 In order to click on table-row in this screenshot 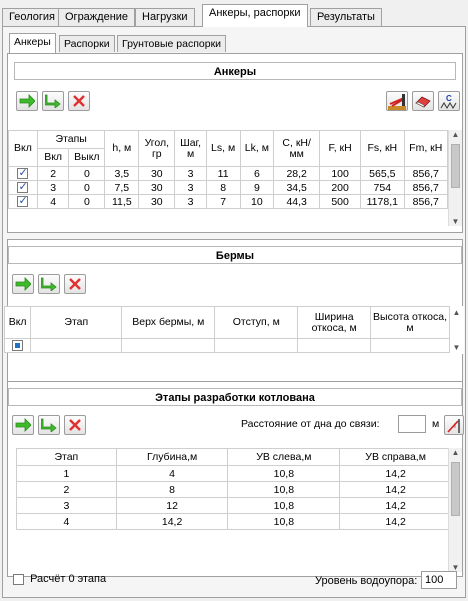, I will do `click(226, 345)`.